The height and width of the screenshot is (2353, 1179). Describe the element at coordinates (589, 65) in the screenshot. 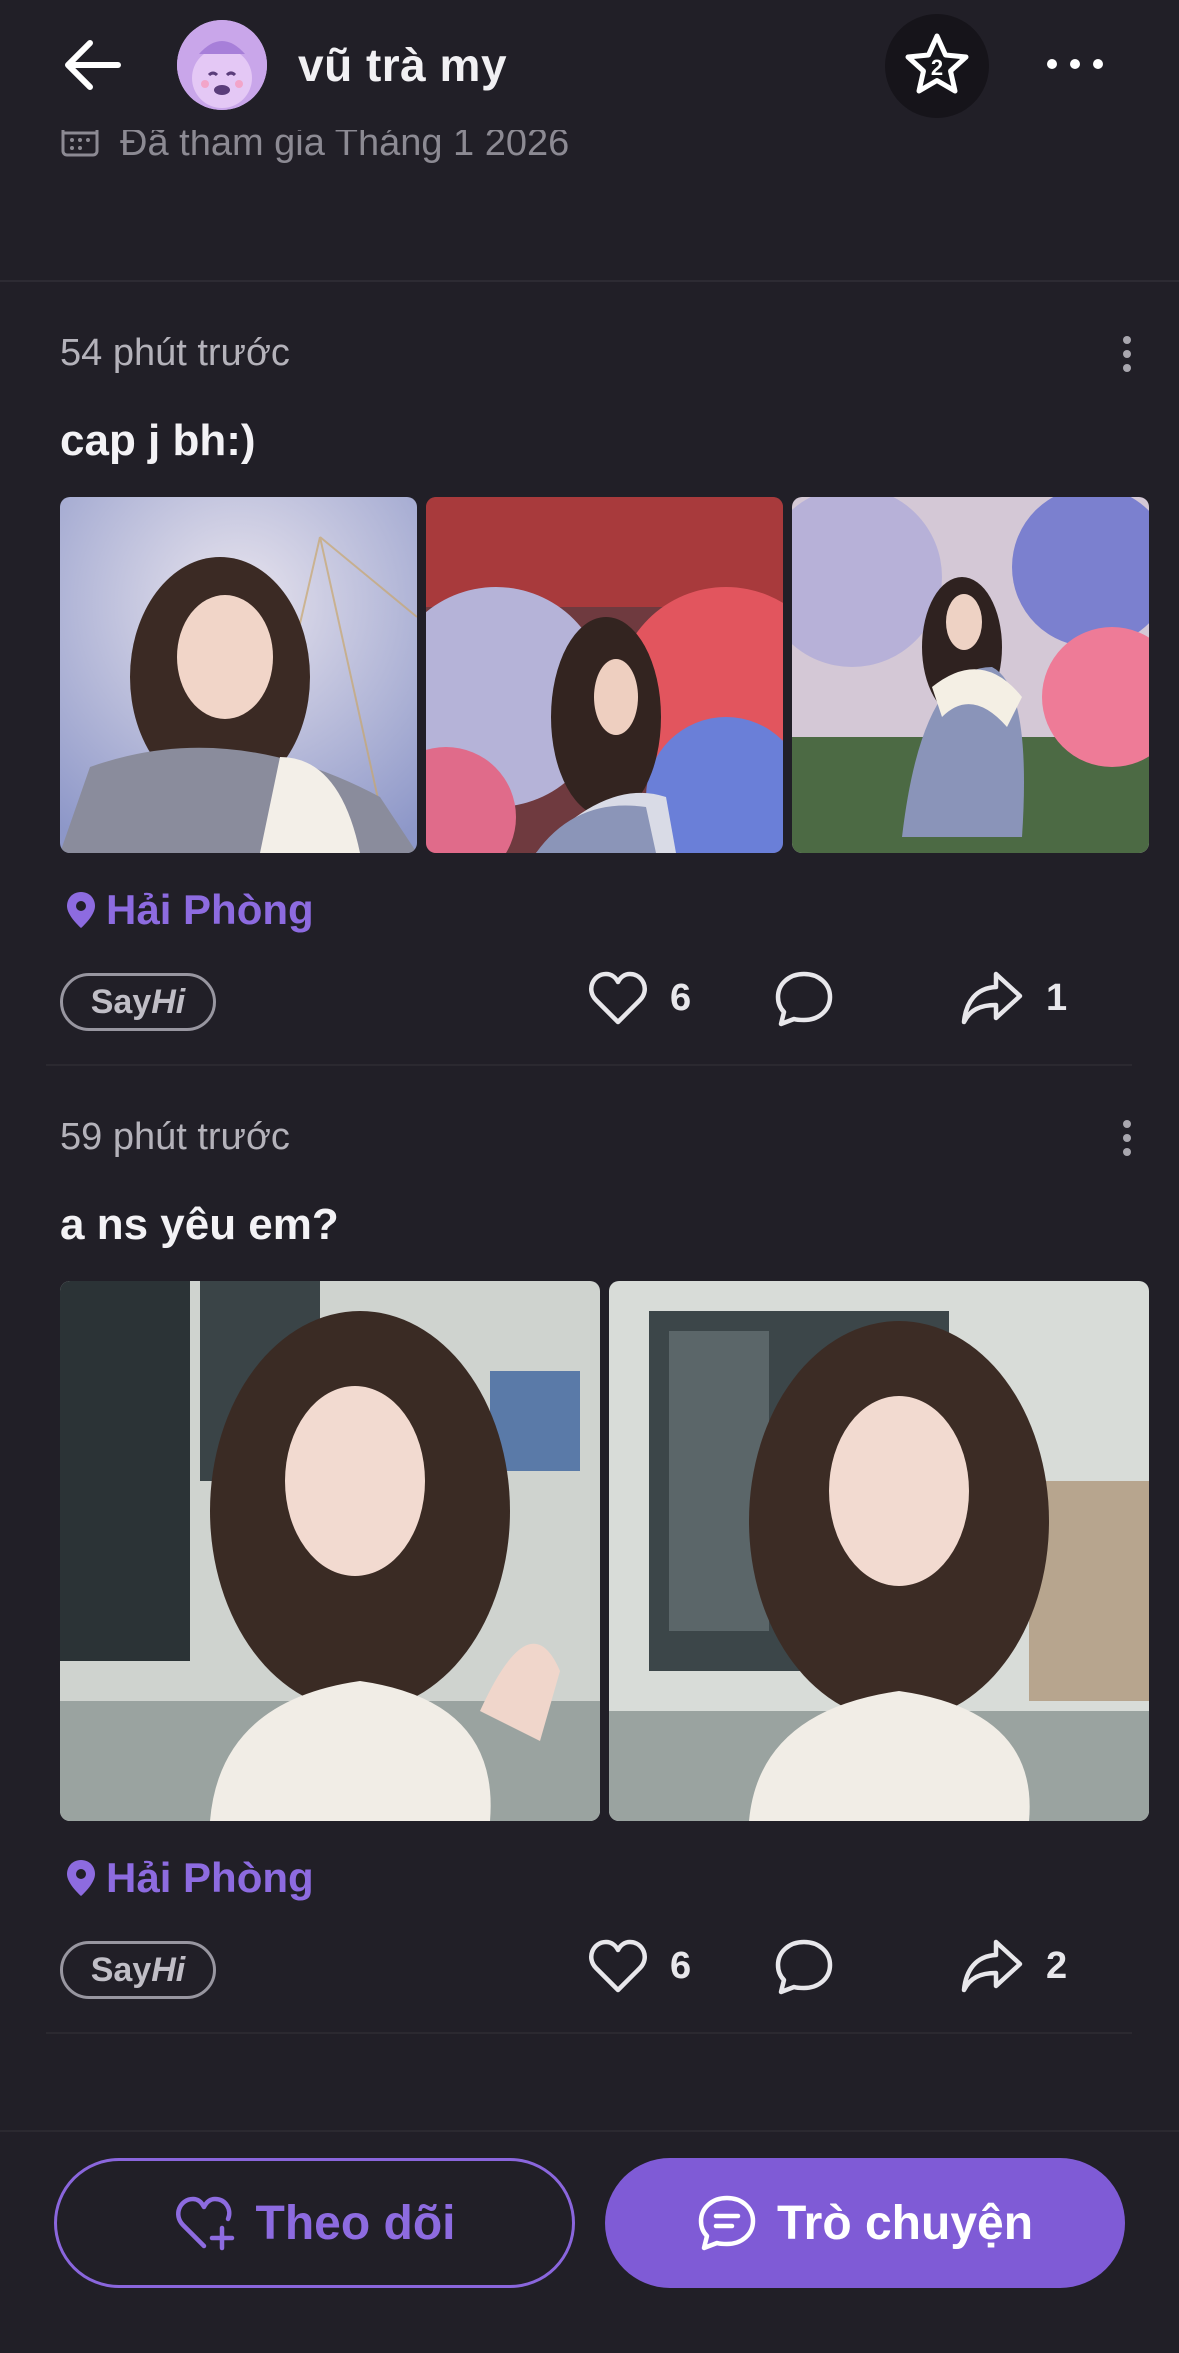

I see `top-bar: vũ trà my 2` at that location.